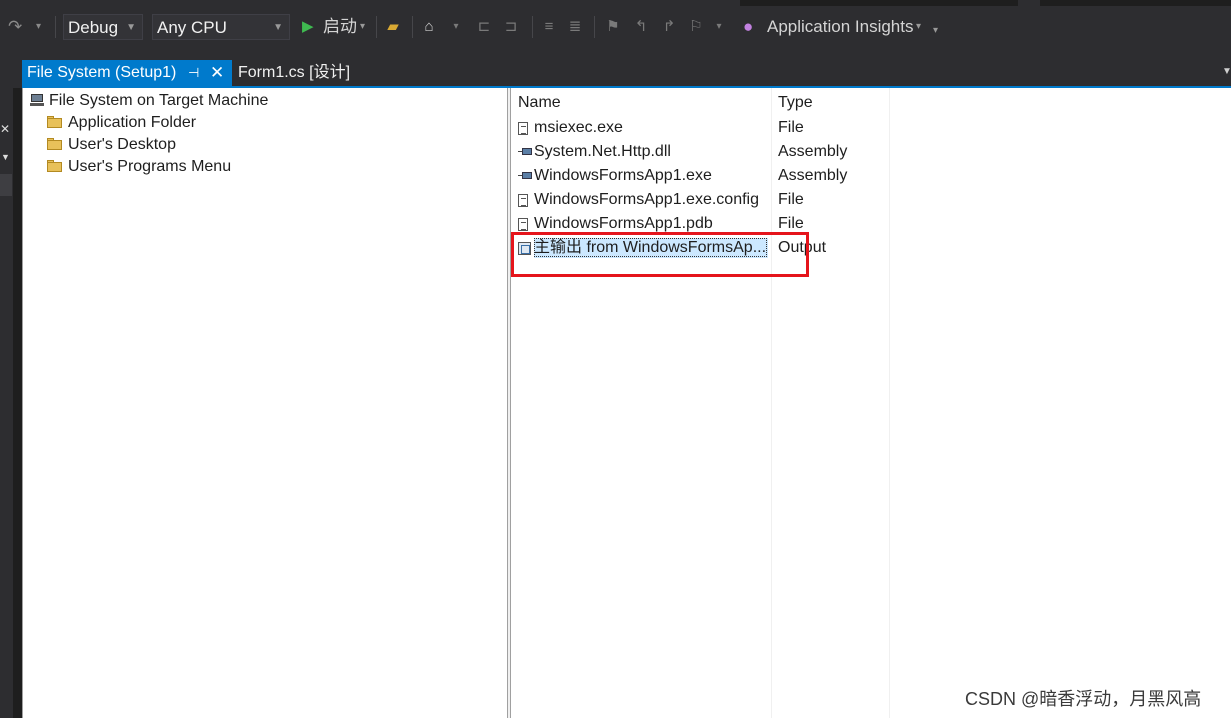 The height and width of the screenshot is (718, 1231). I want to click on bookmark-icon: ⚑, so click(613, 27).